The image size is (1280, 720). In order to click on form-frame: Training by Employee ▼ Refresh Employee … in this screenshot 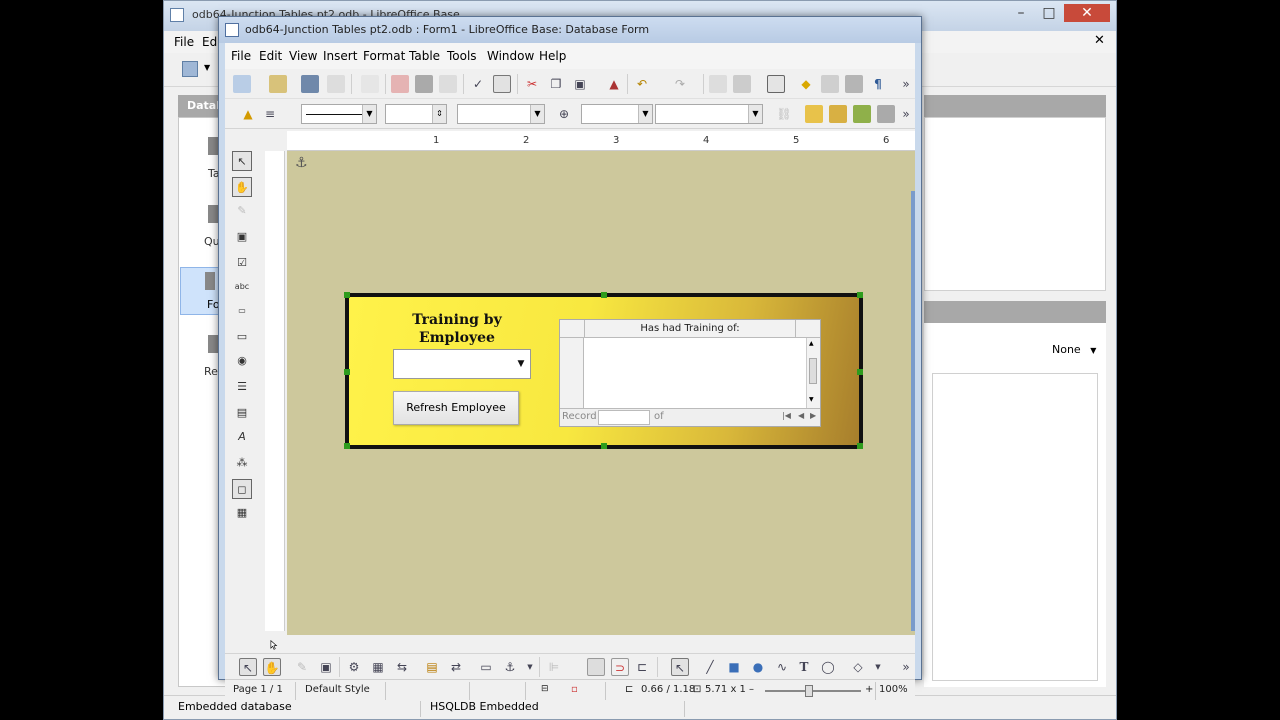, I will do `click(603, 370)`.